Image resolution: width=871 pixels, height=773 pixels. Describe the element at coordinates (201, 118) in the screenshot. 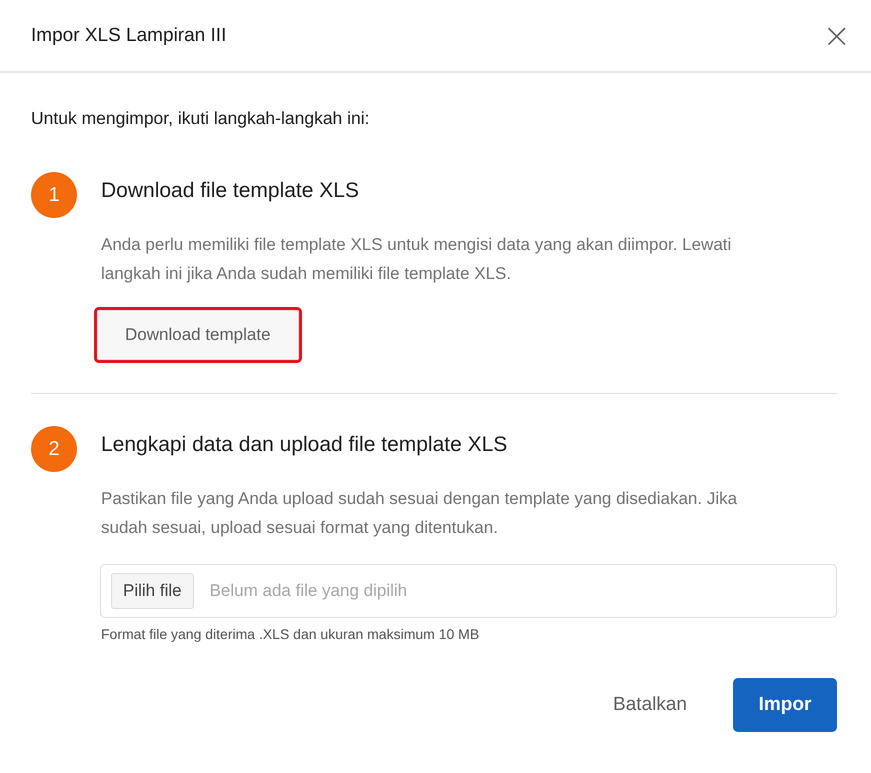

I see `instructions-text: Untuk mengimpor, ikuti langkah-langkah ini:` at that location.